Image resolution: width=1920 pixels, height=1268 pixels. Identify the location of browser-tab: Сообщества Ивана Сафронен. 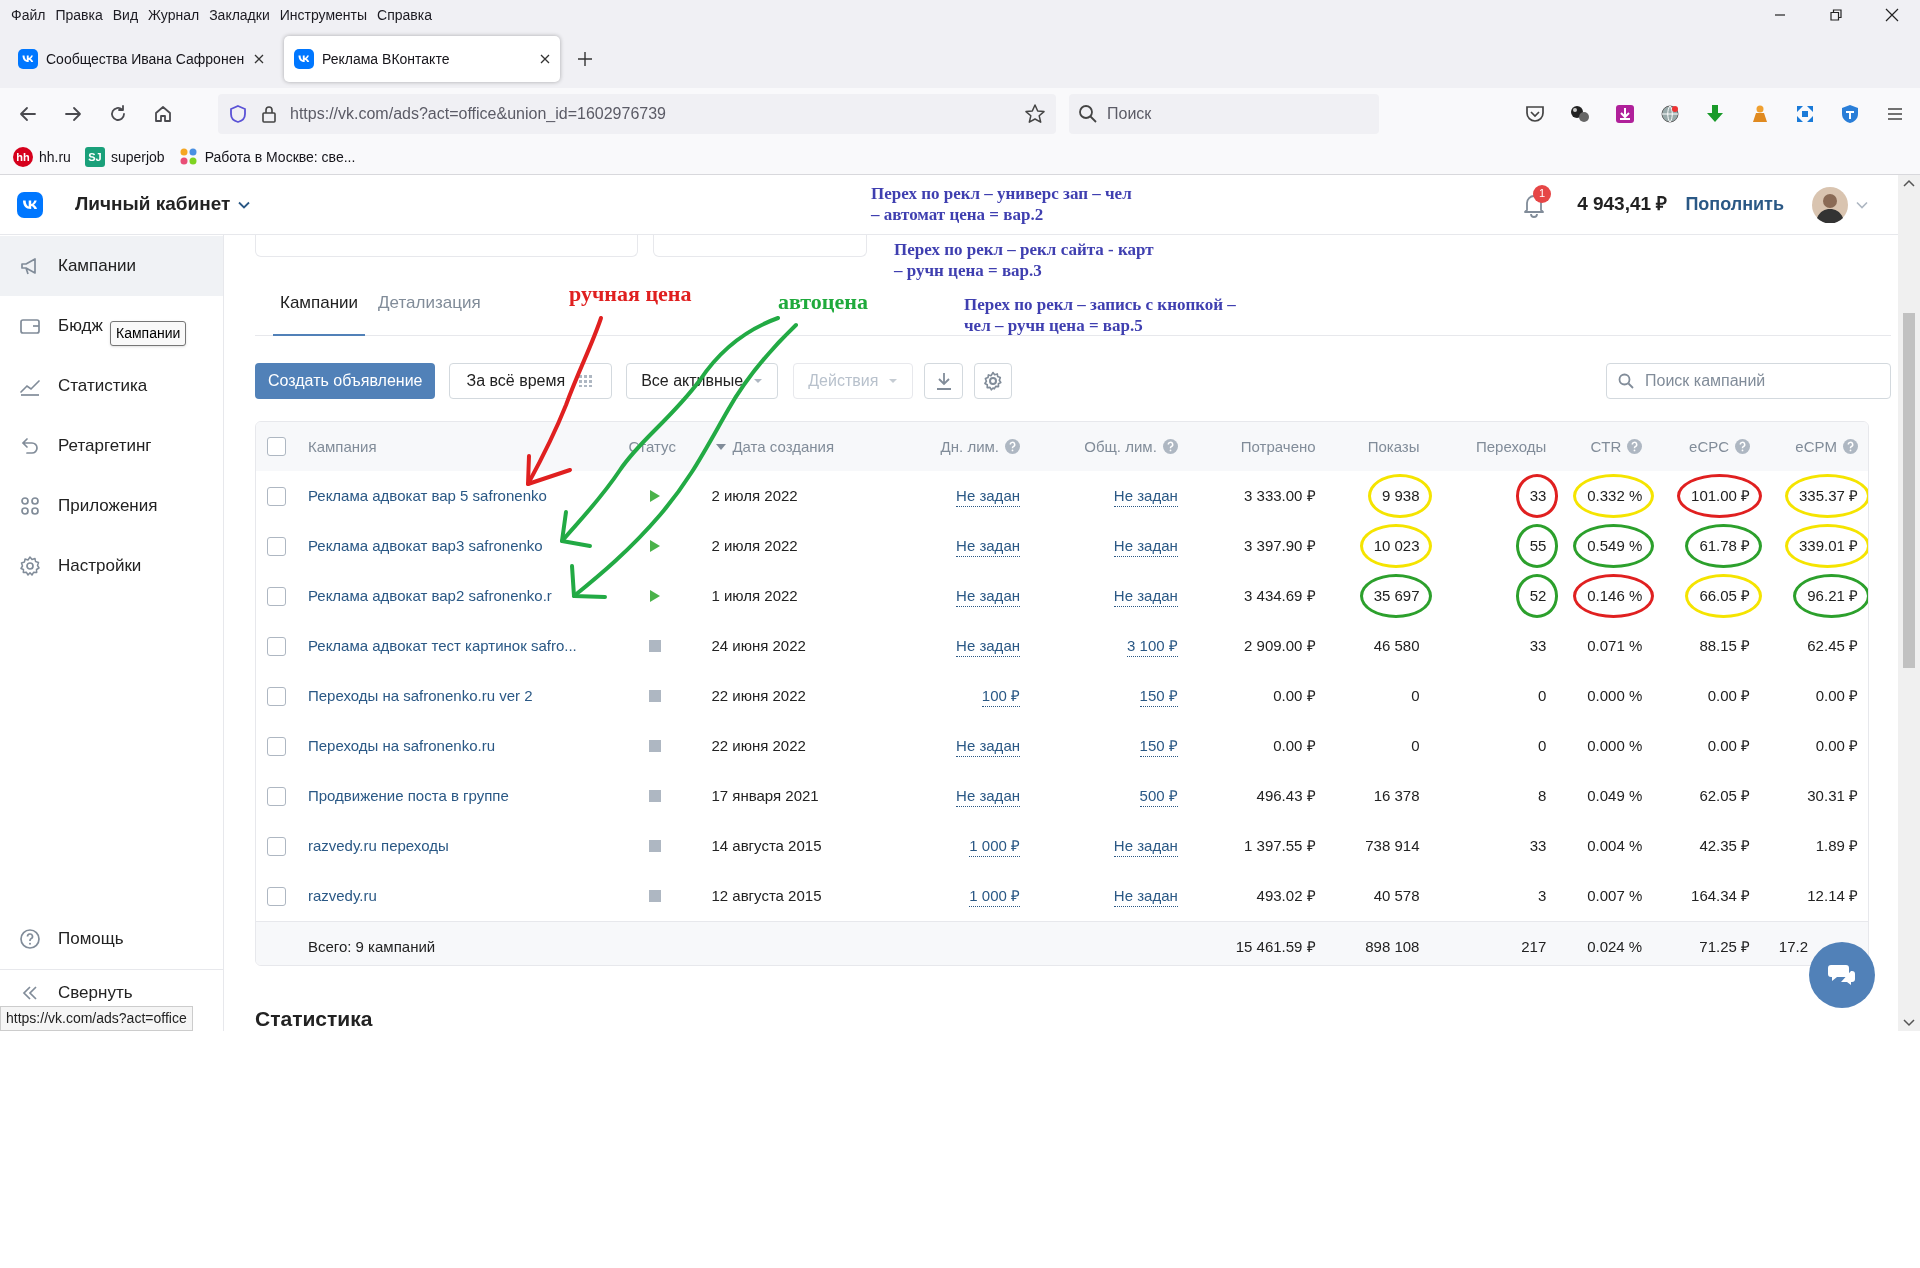
(141, 59).